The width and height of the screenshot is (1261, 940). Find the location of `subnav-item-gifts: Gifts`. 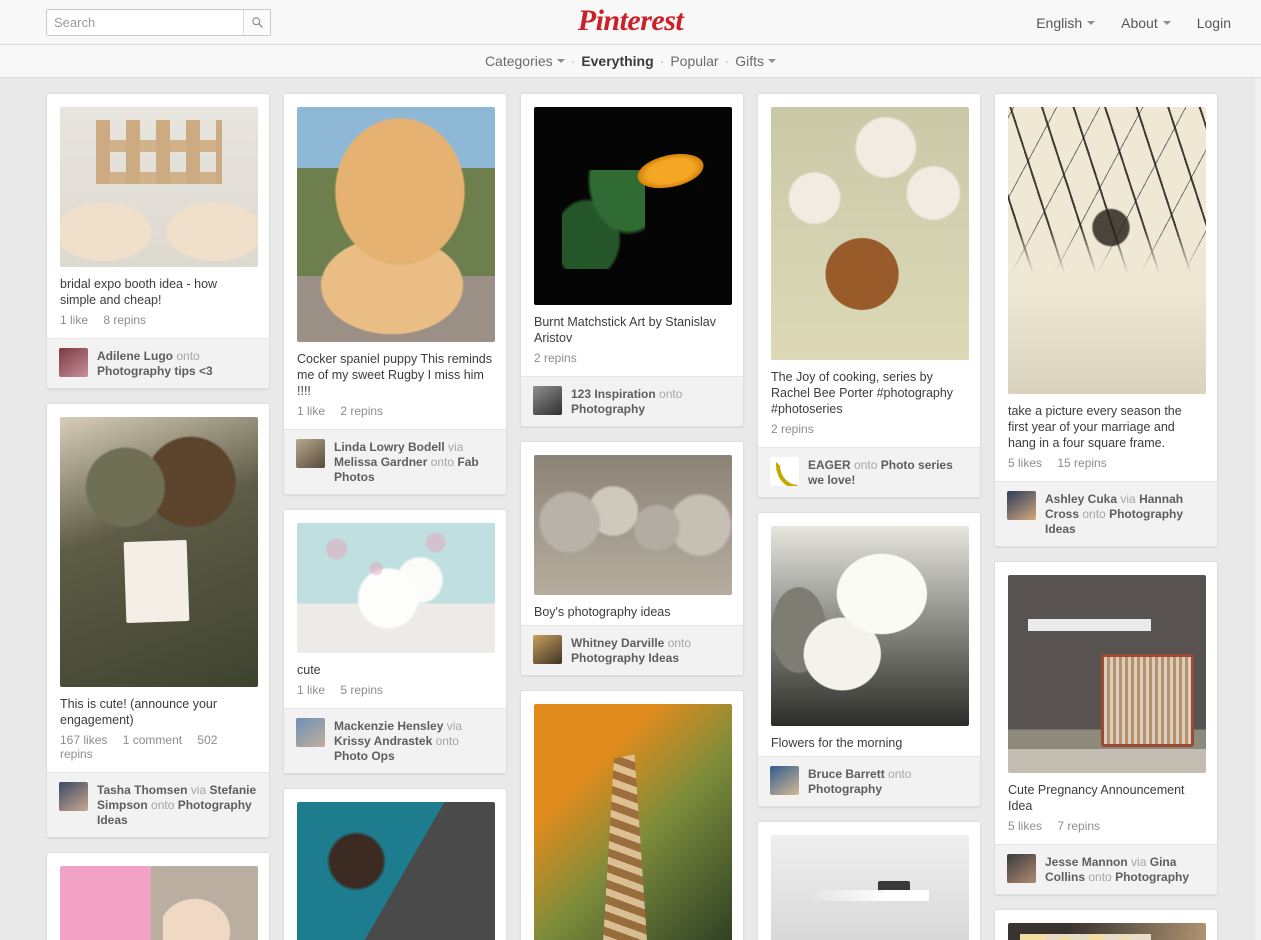

subnav-item-gifts: Gifts is located at coordinates (756, 61).